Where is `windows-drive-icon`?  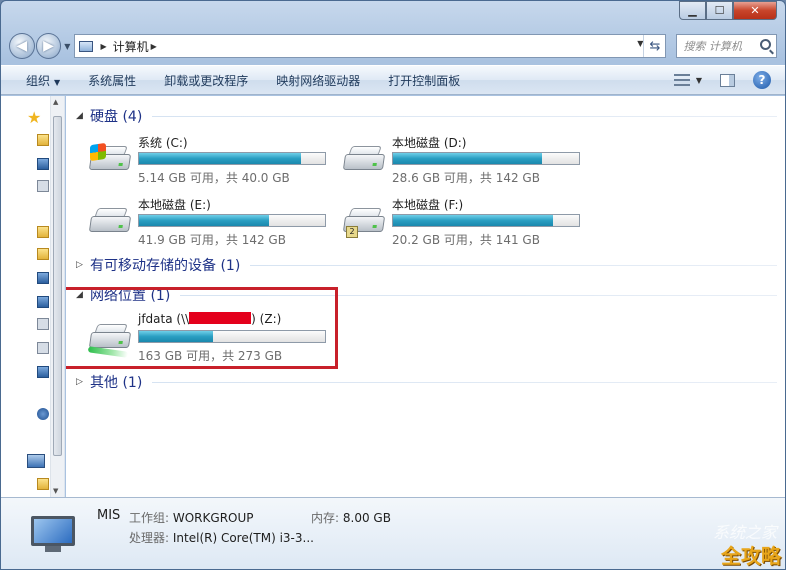 windows-drive-icon is located at coordinates (110, 160).